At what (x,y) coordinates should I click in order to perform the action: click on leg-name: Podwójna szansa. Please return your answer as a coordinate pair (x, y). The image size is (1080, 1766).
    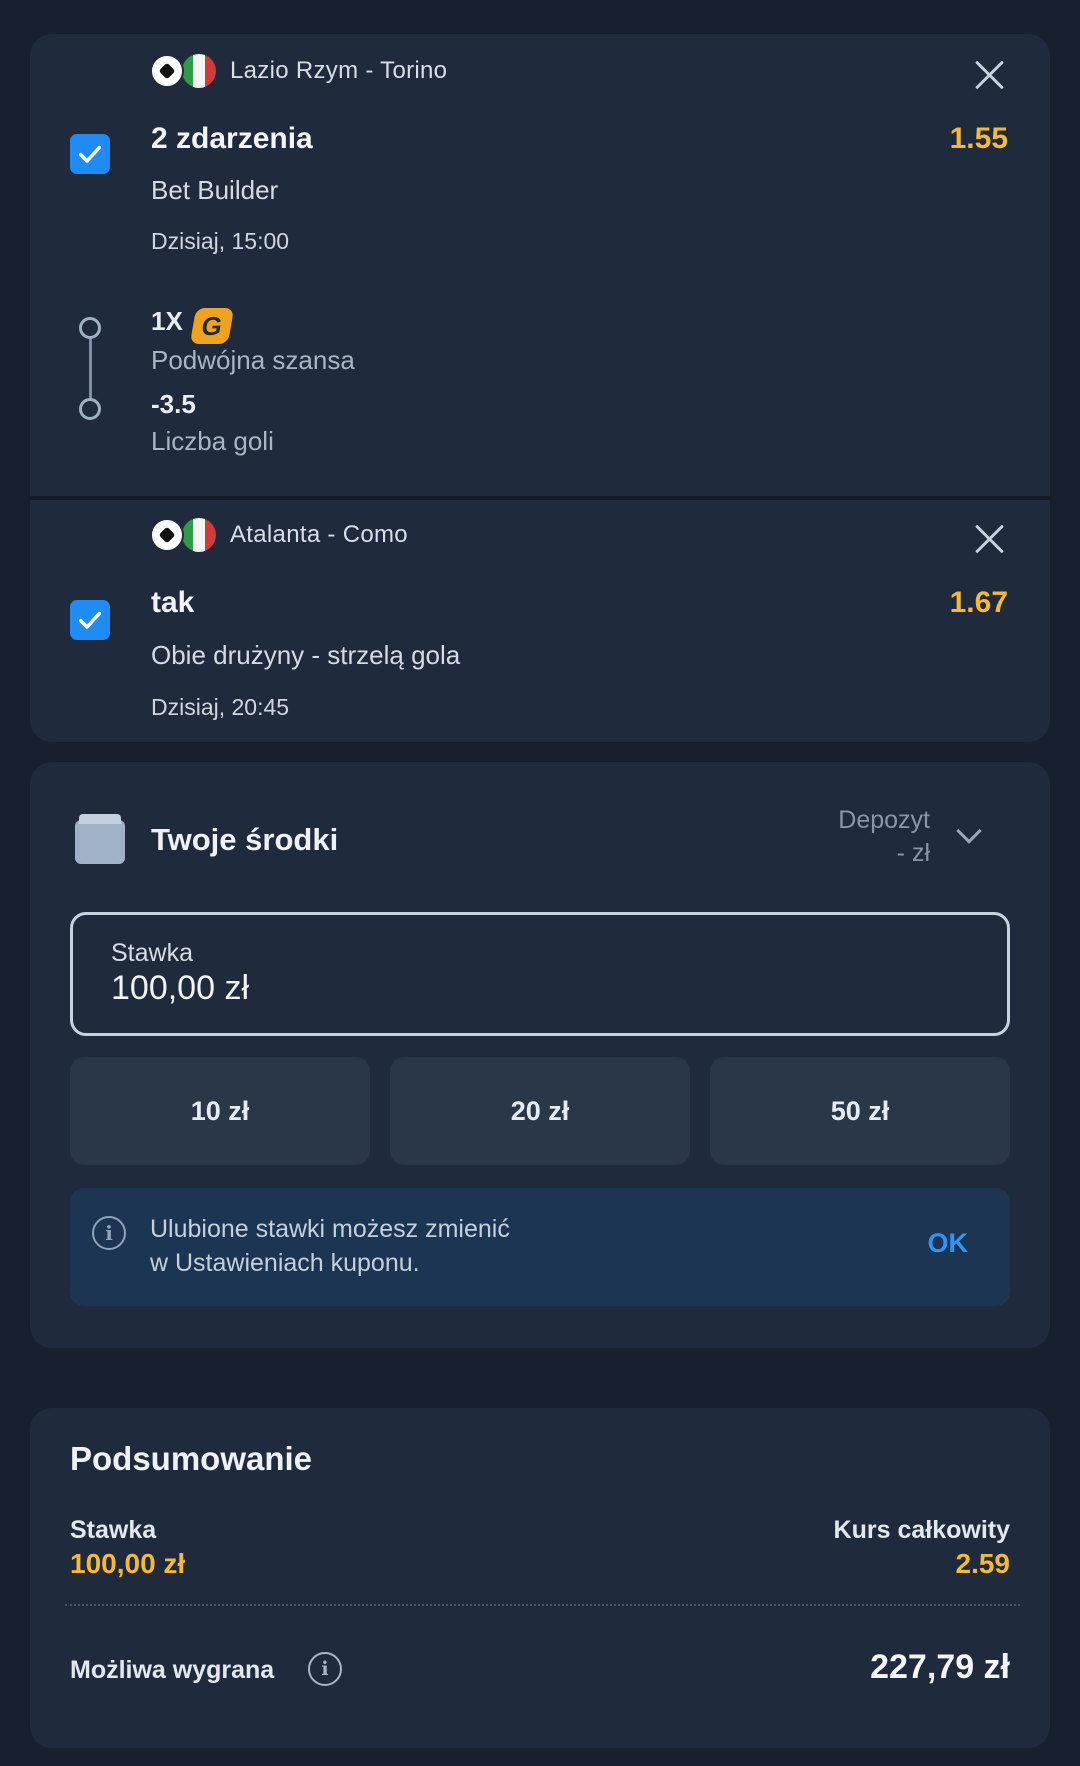
    Looking at the image, I should click on (253, 360).